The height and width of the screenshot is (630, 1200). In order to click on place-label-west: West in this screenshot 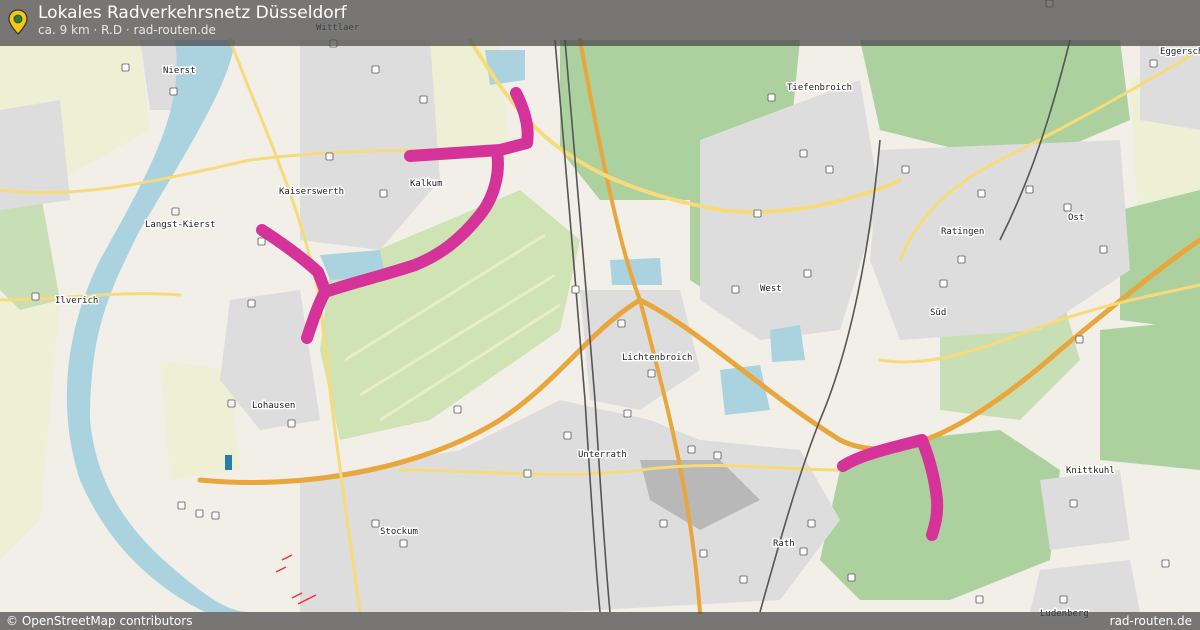, I will do `click(771, 289)`.